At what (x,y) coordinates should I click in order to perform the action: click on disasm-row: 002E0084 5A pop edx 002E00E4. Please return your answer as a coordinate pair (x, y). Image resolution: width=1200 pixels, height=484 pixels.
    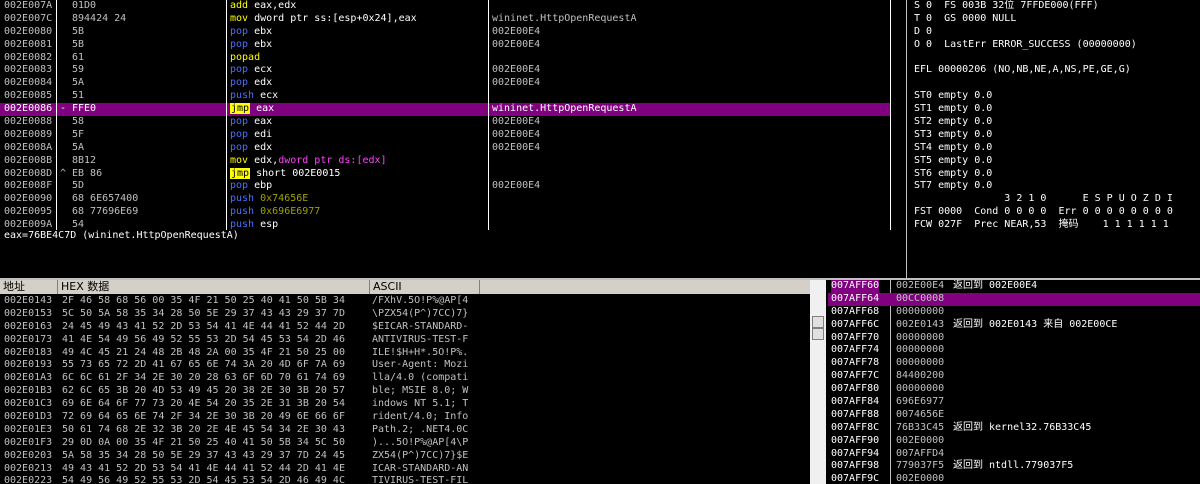
    Looking at the image, I should click on (445, 83).